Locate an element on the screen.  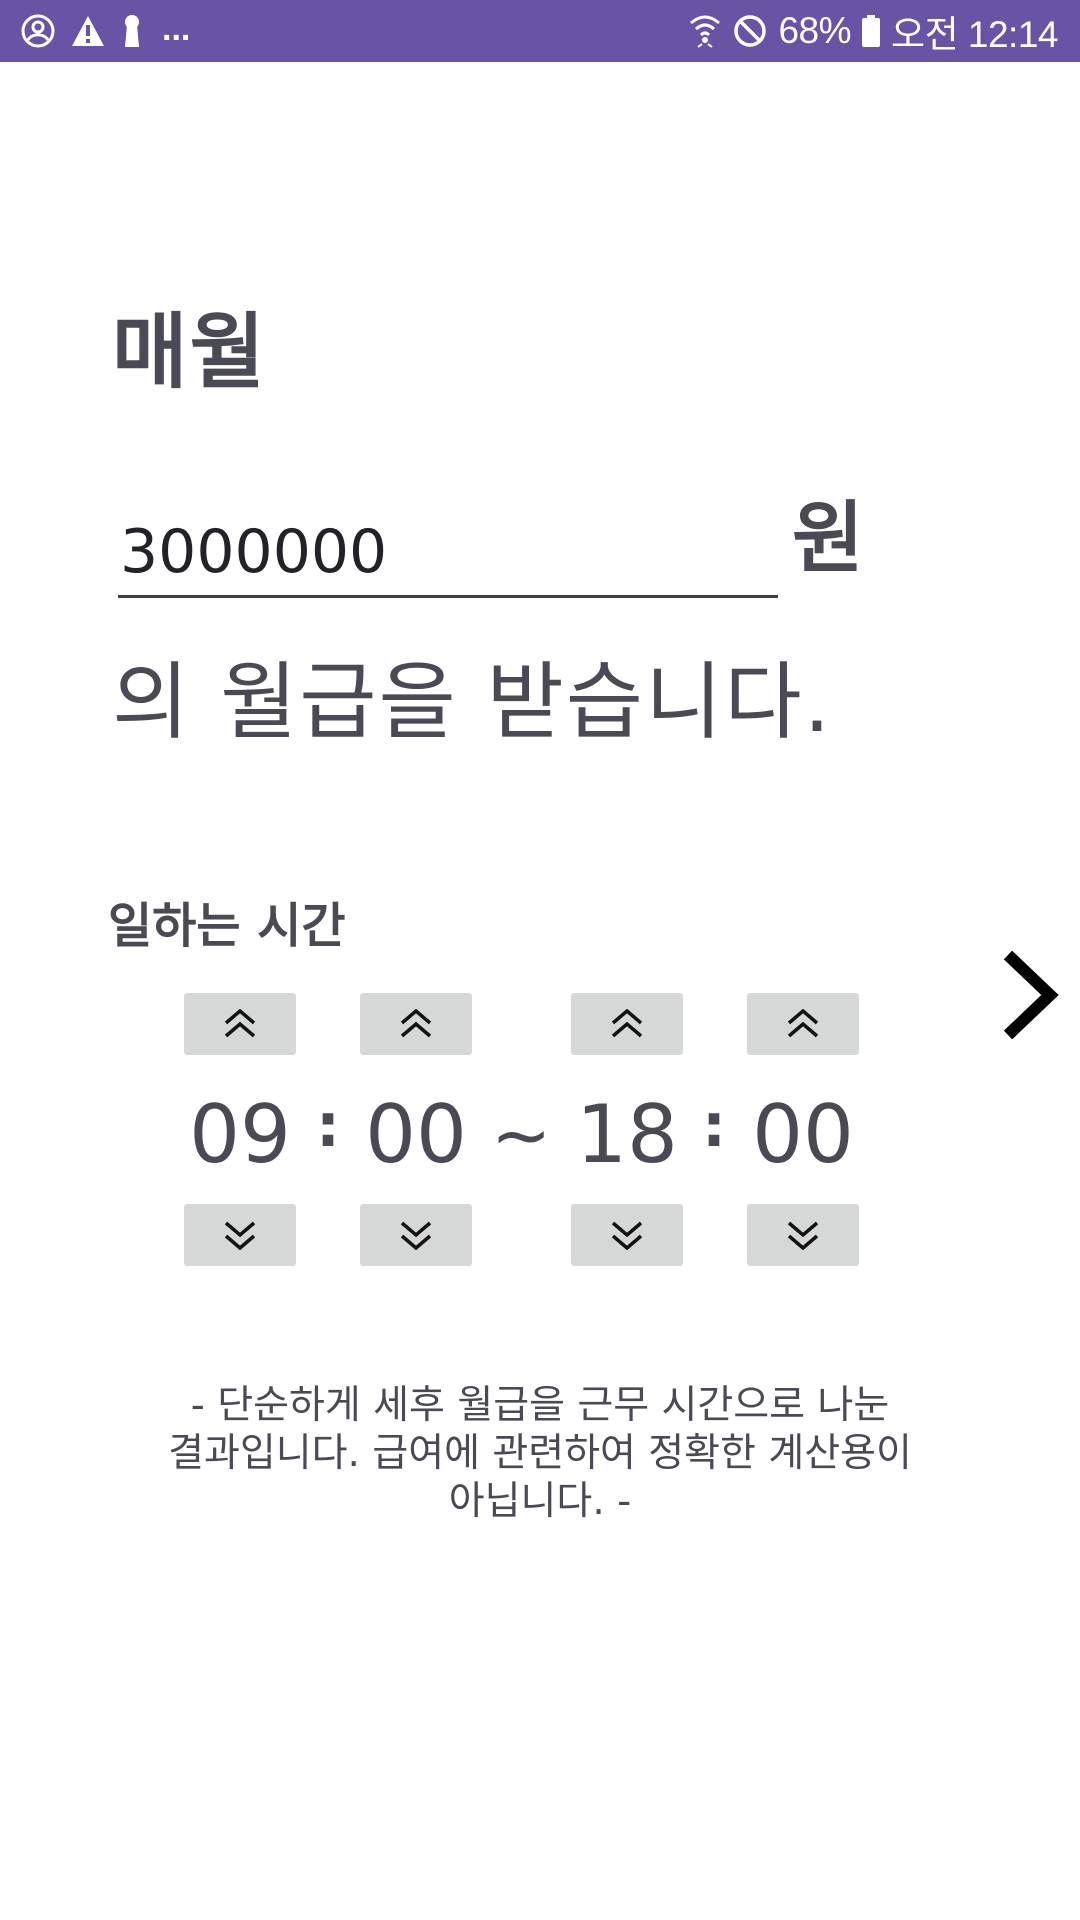
start-minute-down-button is located at coordinates (416, 1235).